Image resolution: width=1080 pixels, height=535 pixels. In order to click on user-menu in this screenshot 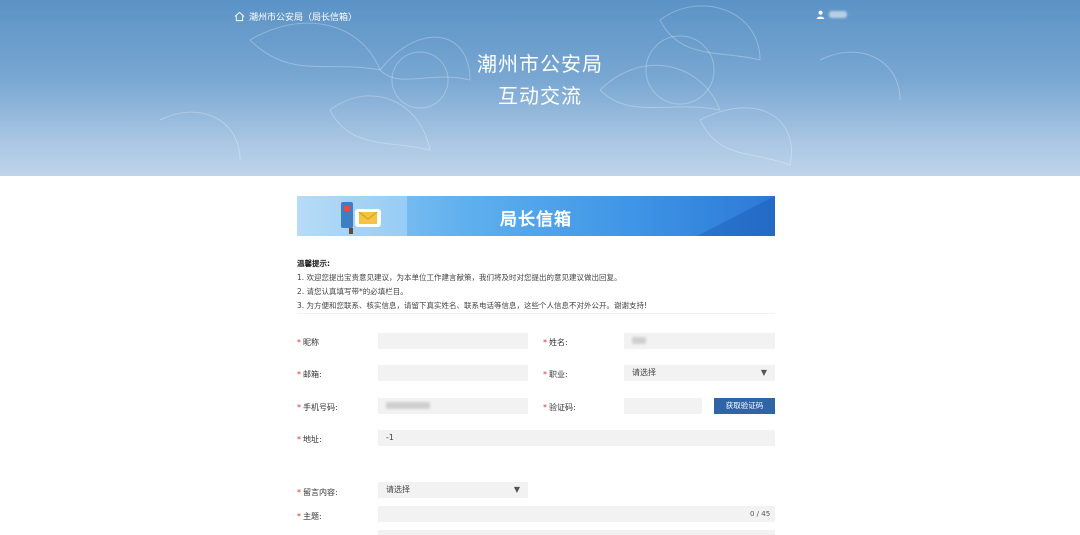, I will do `click(831, 14)`.